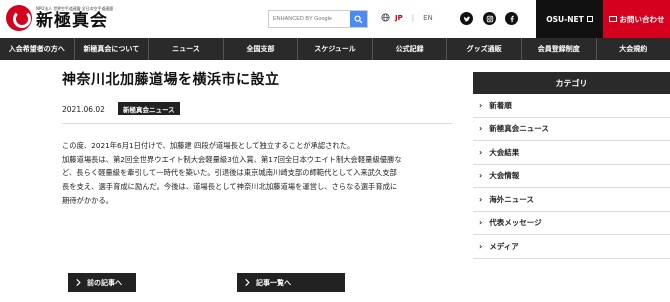  I want to click on nav-item-records: 公式記録, so click(410, 49).